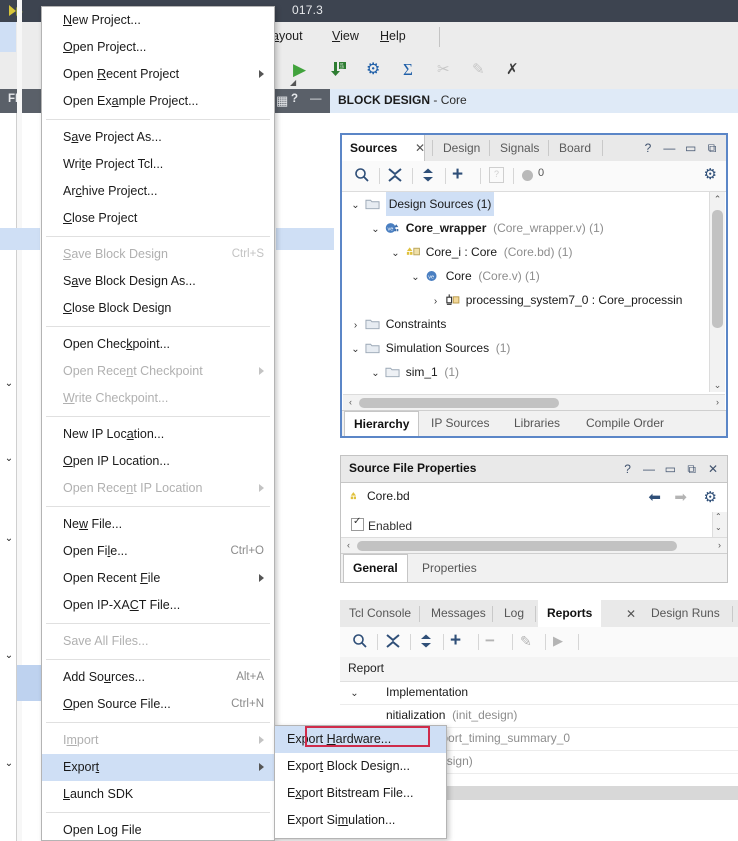  Describe the element at coordinates (526, 372) in the screenshot. I see `tree-row-sim-1: ⌄ sim_1 (1)` at that location.